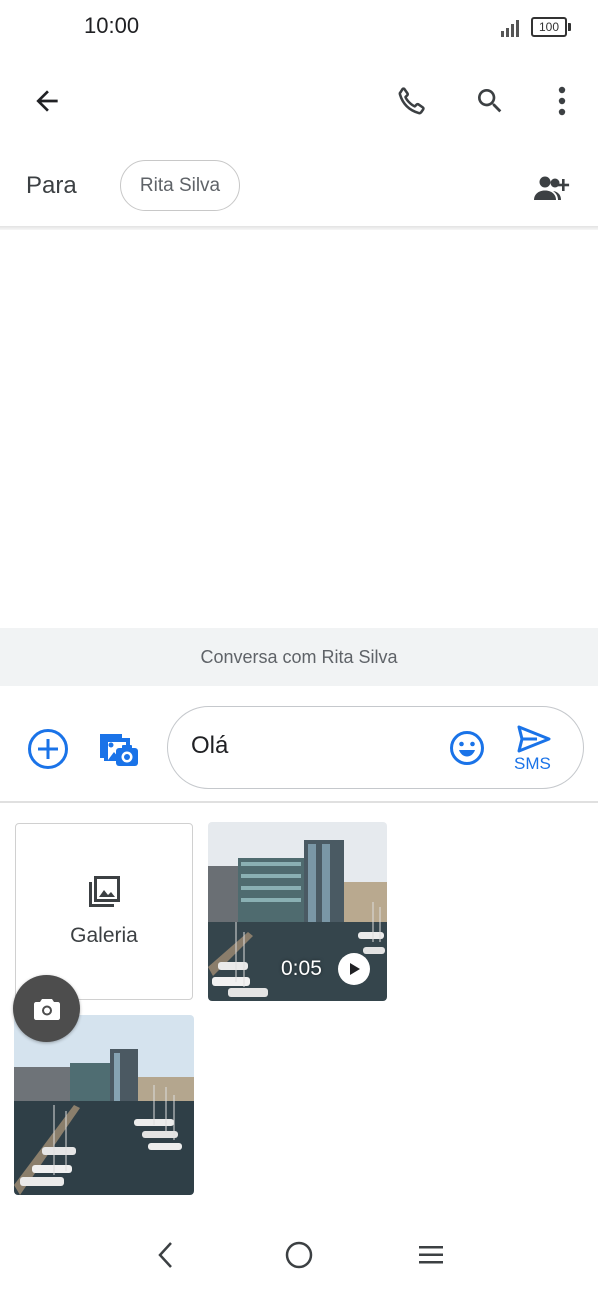 The height and width of the screenshot is (1295, 598). I want to click on send-icon, so click(534, 739).